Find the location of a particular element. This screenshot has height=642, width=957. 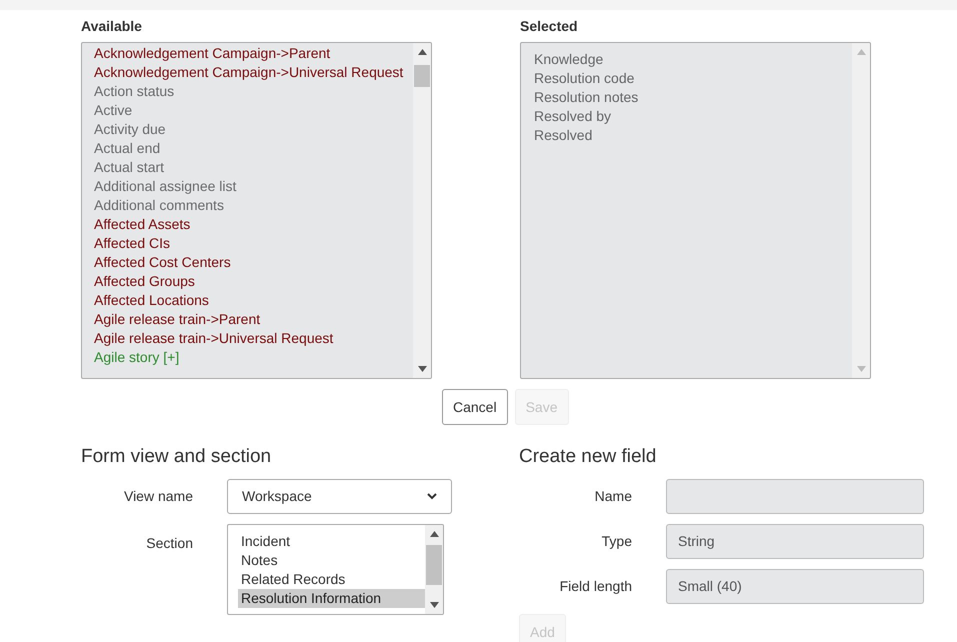

list-option: Acknowledgement Campaign->Parent is located at coordinates (253, 53).